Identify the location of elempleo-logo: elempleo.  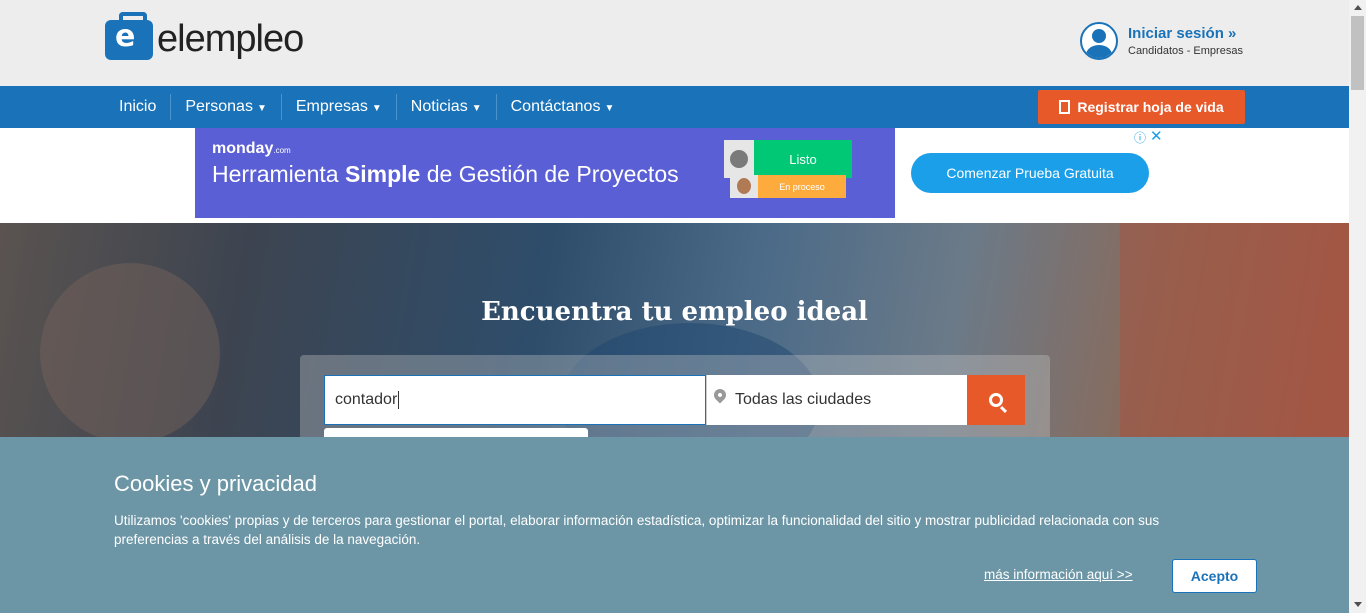
(204, 36).